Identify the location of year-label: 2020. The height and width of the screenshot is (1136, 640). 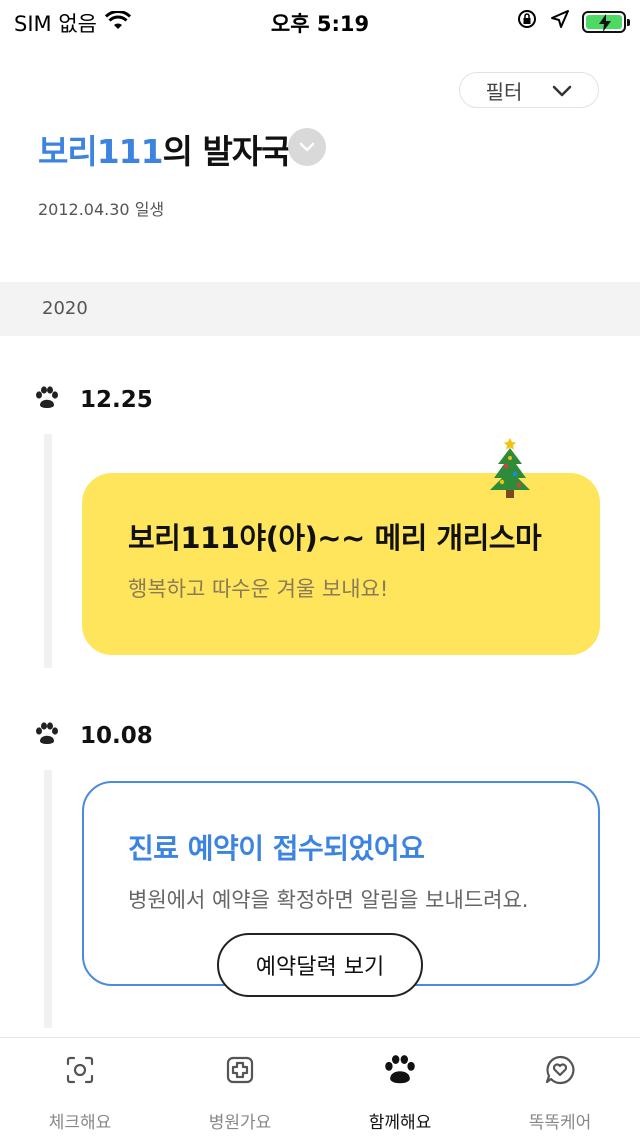
(65, 308).